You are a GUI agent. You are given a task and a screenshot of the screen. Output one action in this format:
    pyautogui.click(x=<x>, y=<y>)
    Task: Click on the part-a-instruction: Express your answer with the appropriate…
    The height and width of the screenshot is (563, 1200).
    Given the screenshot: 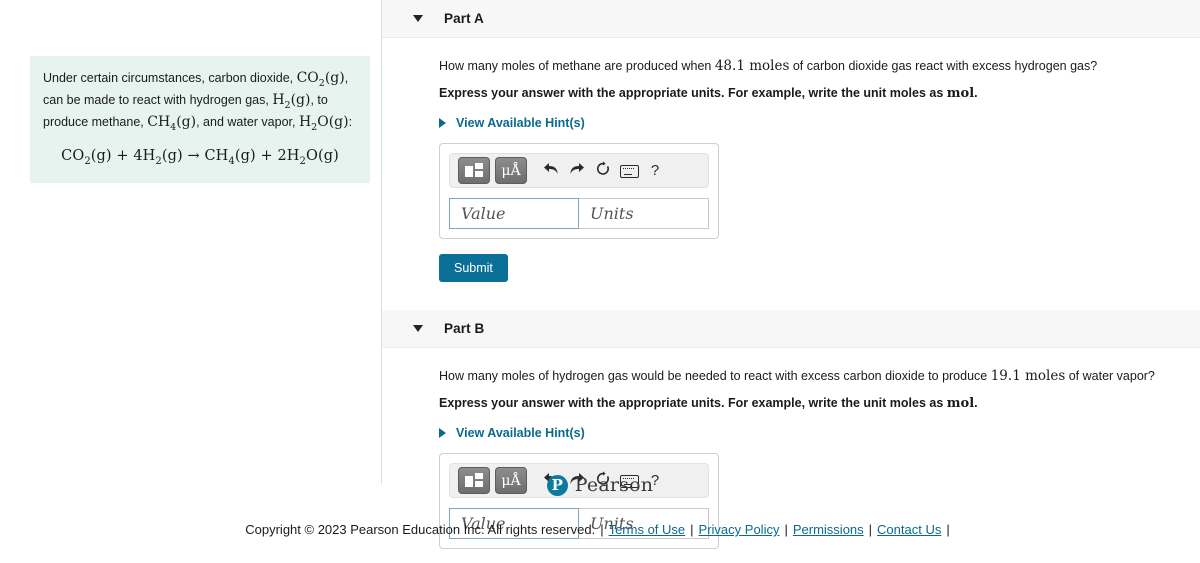 What is the action you would take?
    pyautogui.click(x=819, y=93)
    